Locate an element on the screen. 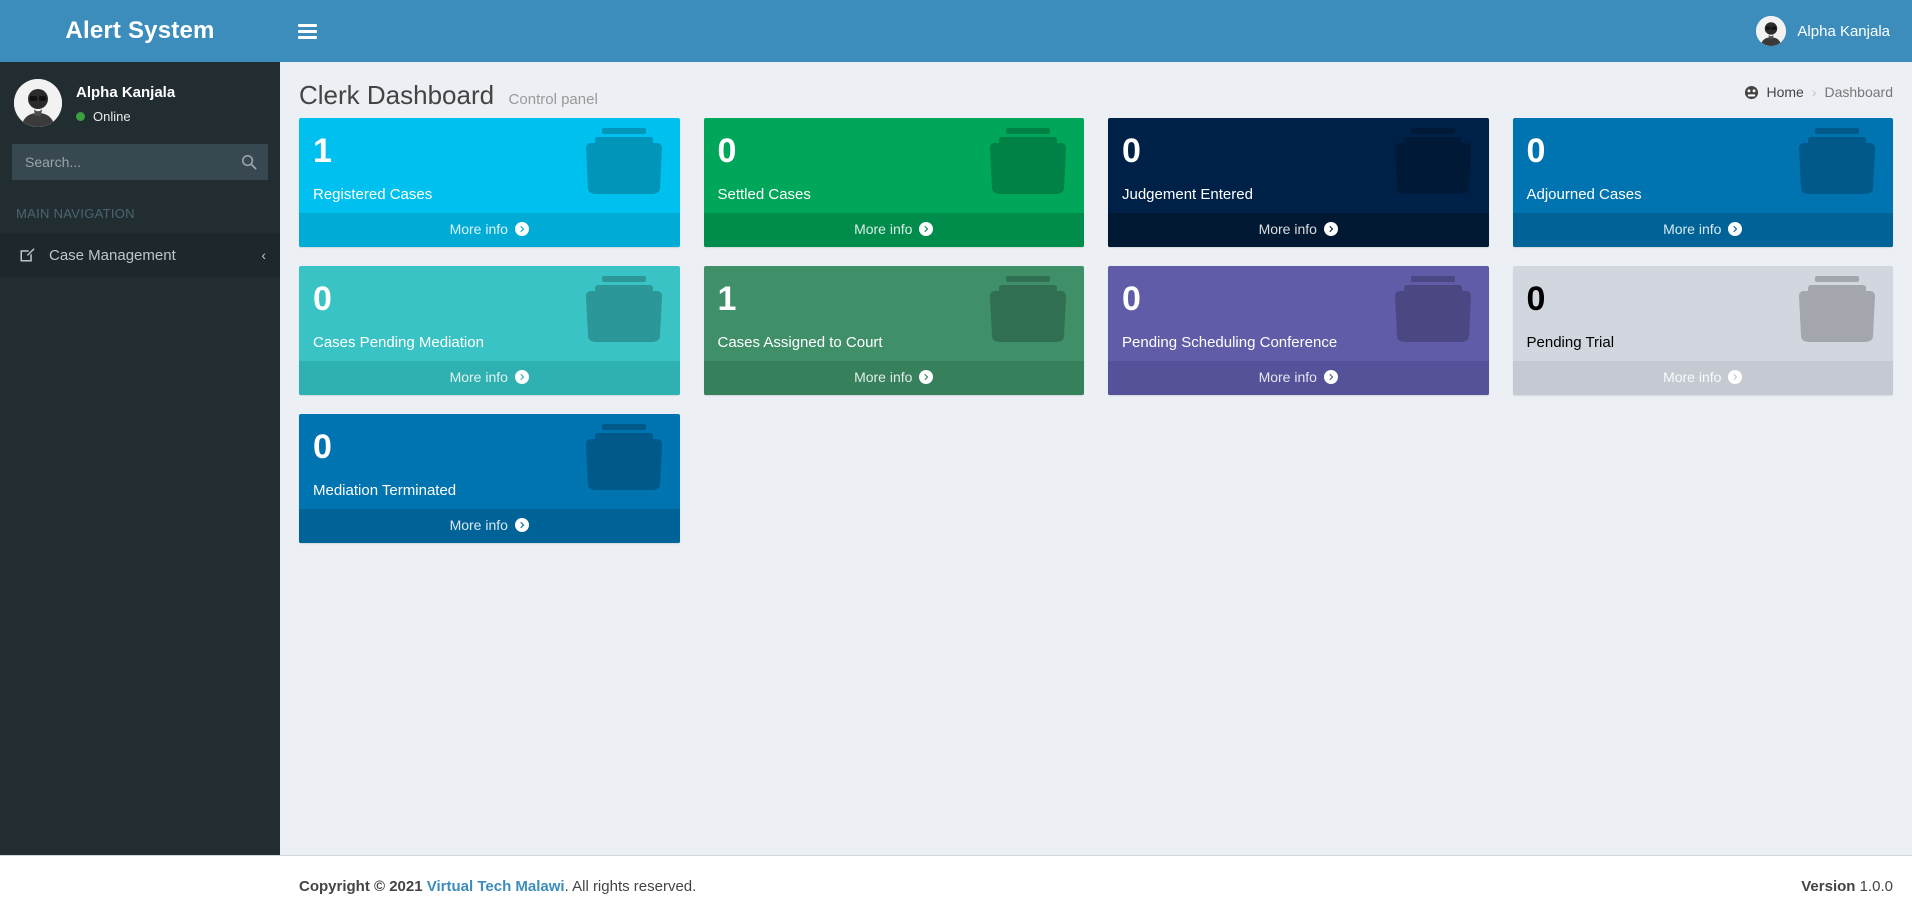 This screenshot has width=1912, height=917. stat-card-label: Judgement Entered is located at coordinates (1187, 194).